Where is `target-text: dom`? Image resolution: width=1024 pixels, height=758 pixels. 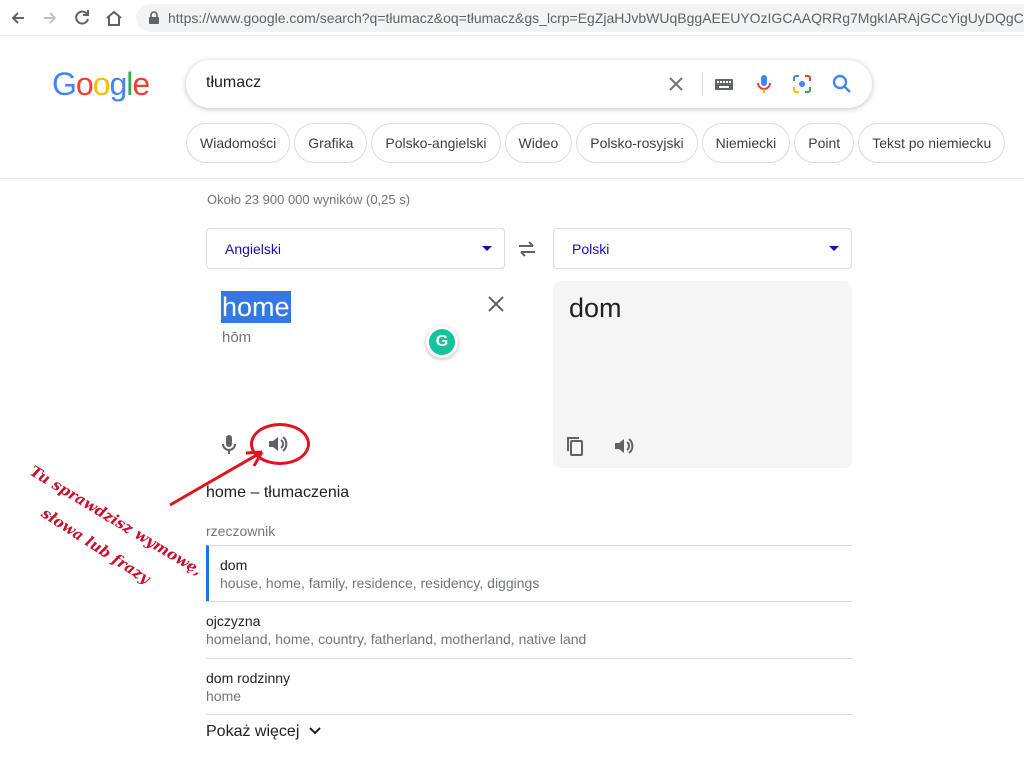
target-text: dom is located at coordinates (595, 308).